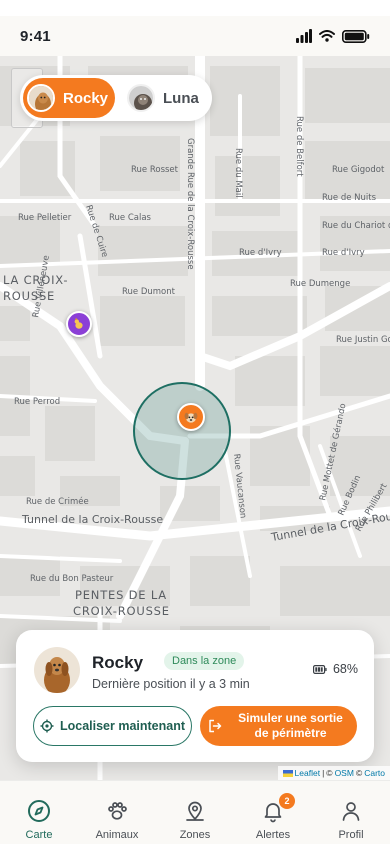 Image resolution: width=390 pixels, height=844 pixels. Describe the element at coordinates (319, 669) in the screenshot. I see `battery-icon` at that location.